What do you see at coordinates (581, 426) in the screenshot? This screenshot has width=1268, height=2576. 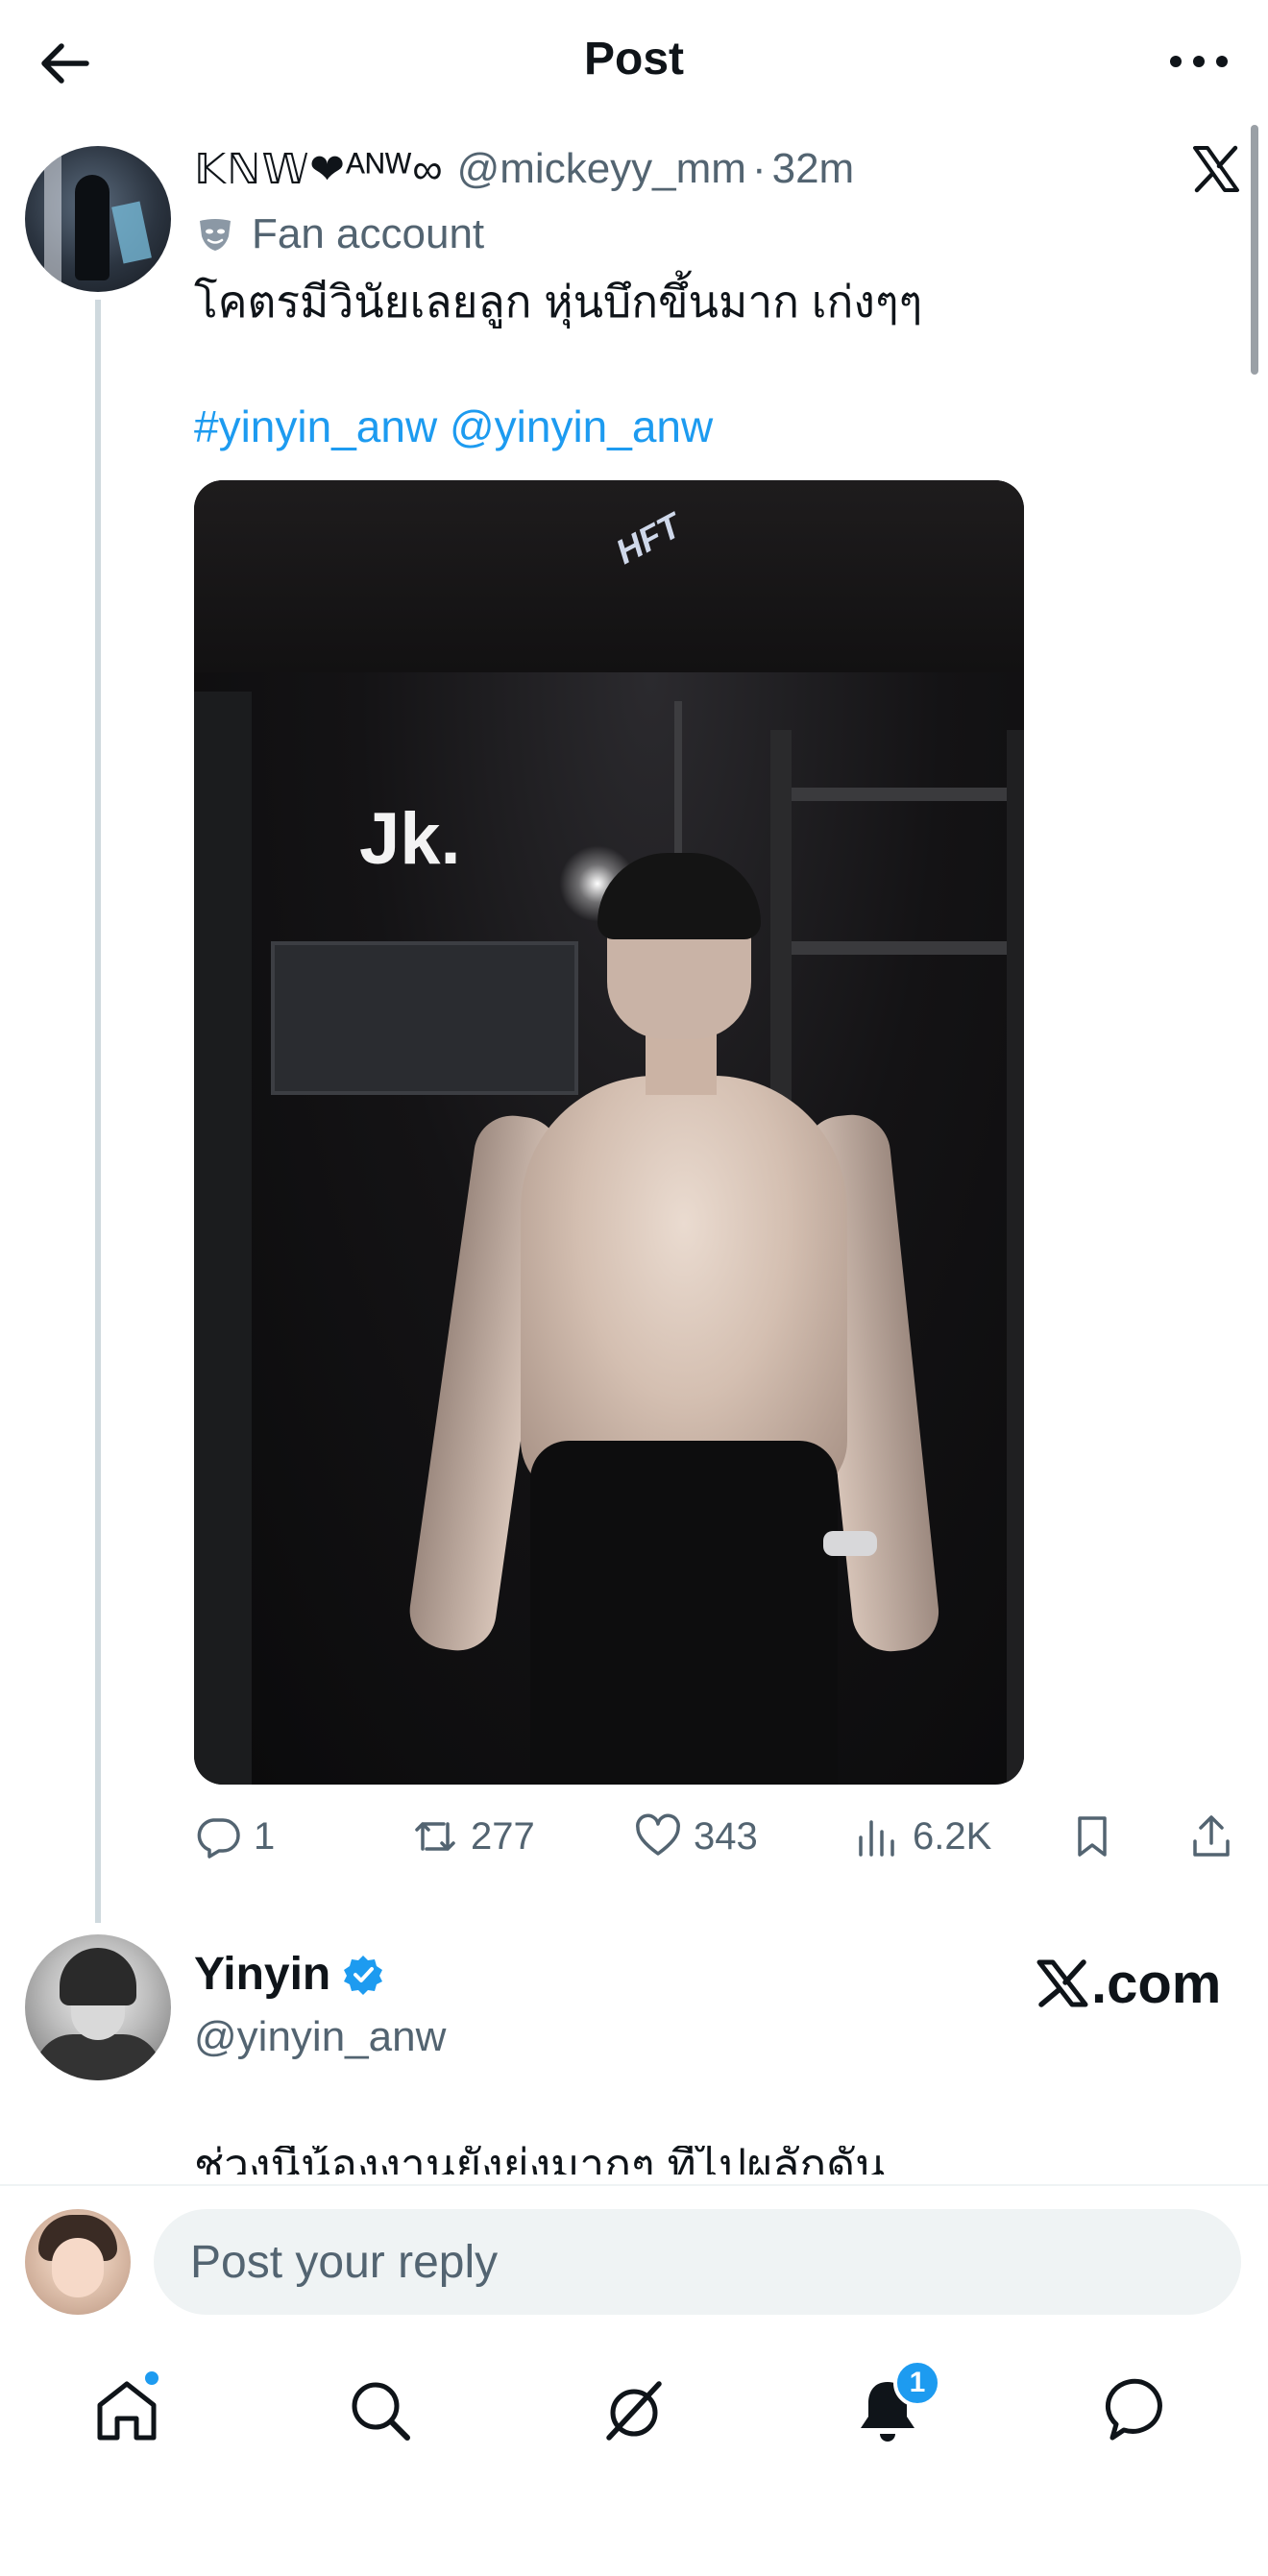 I see `mention-link: @yinyin_anw` at bounding box center [581, 426].